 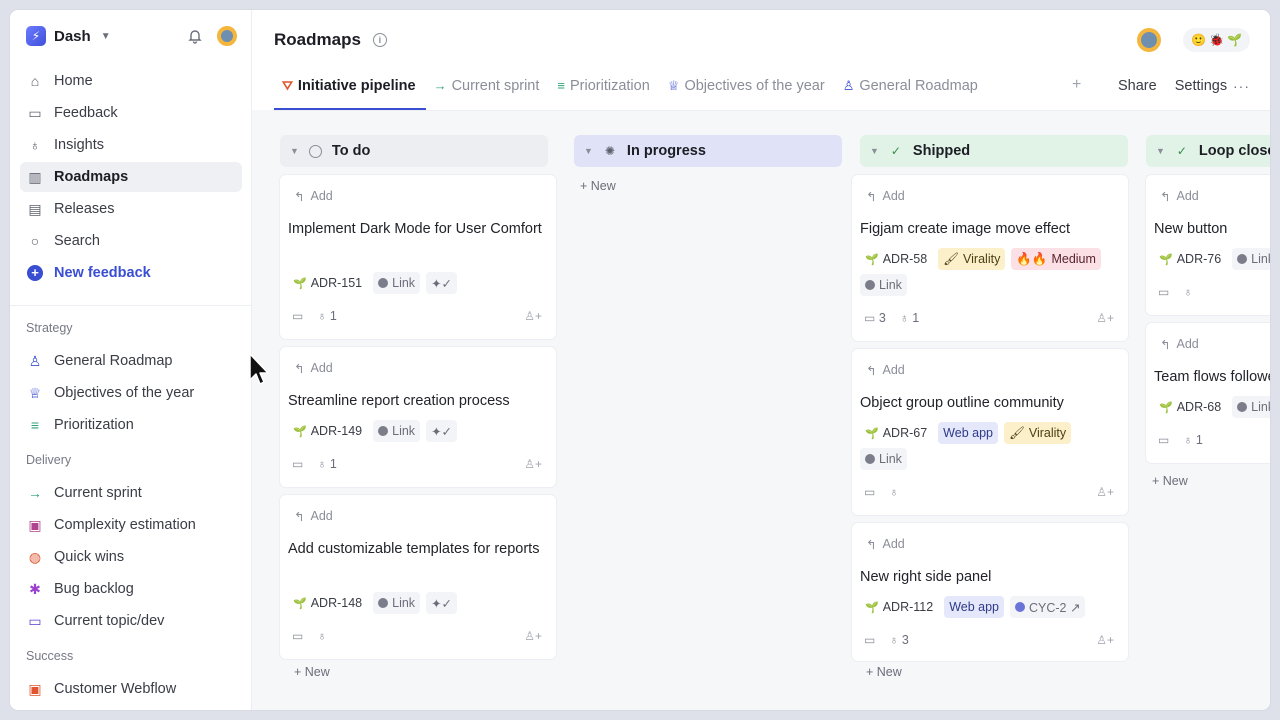 What do you see at coordinates (1149, 40) in the screenshot?
I see `header-avatar` at bounding box center [1149, 40].